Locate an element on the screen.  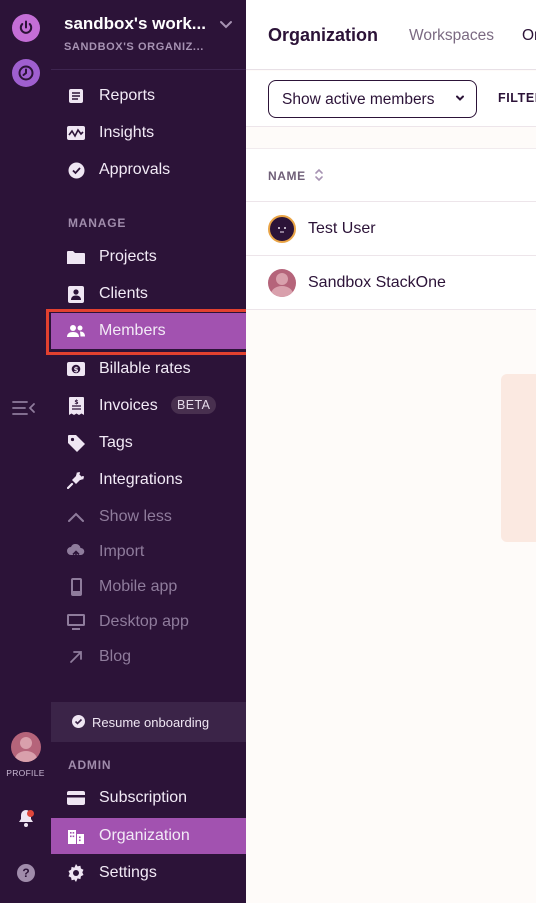
sidebar-item-label: Blog is located at coordinates (115, 656).